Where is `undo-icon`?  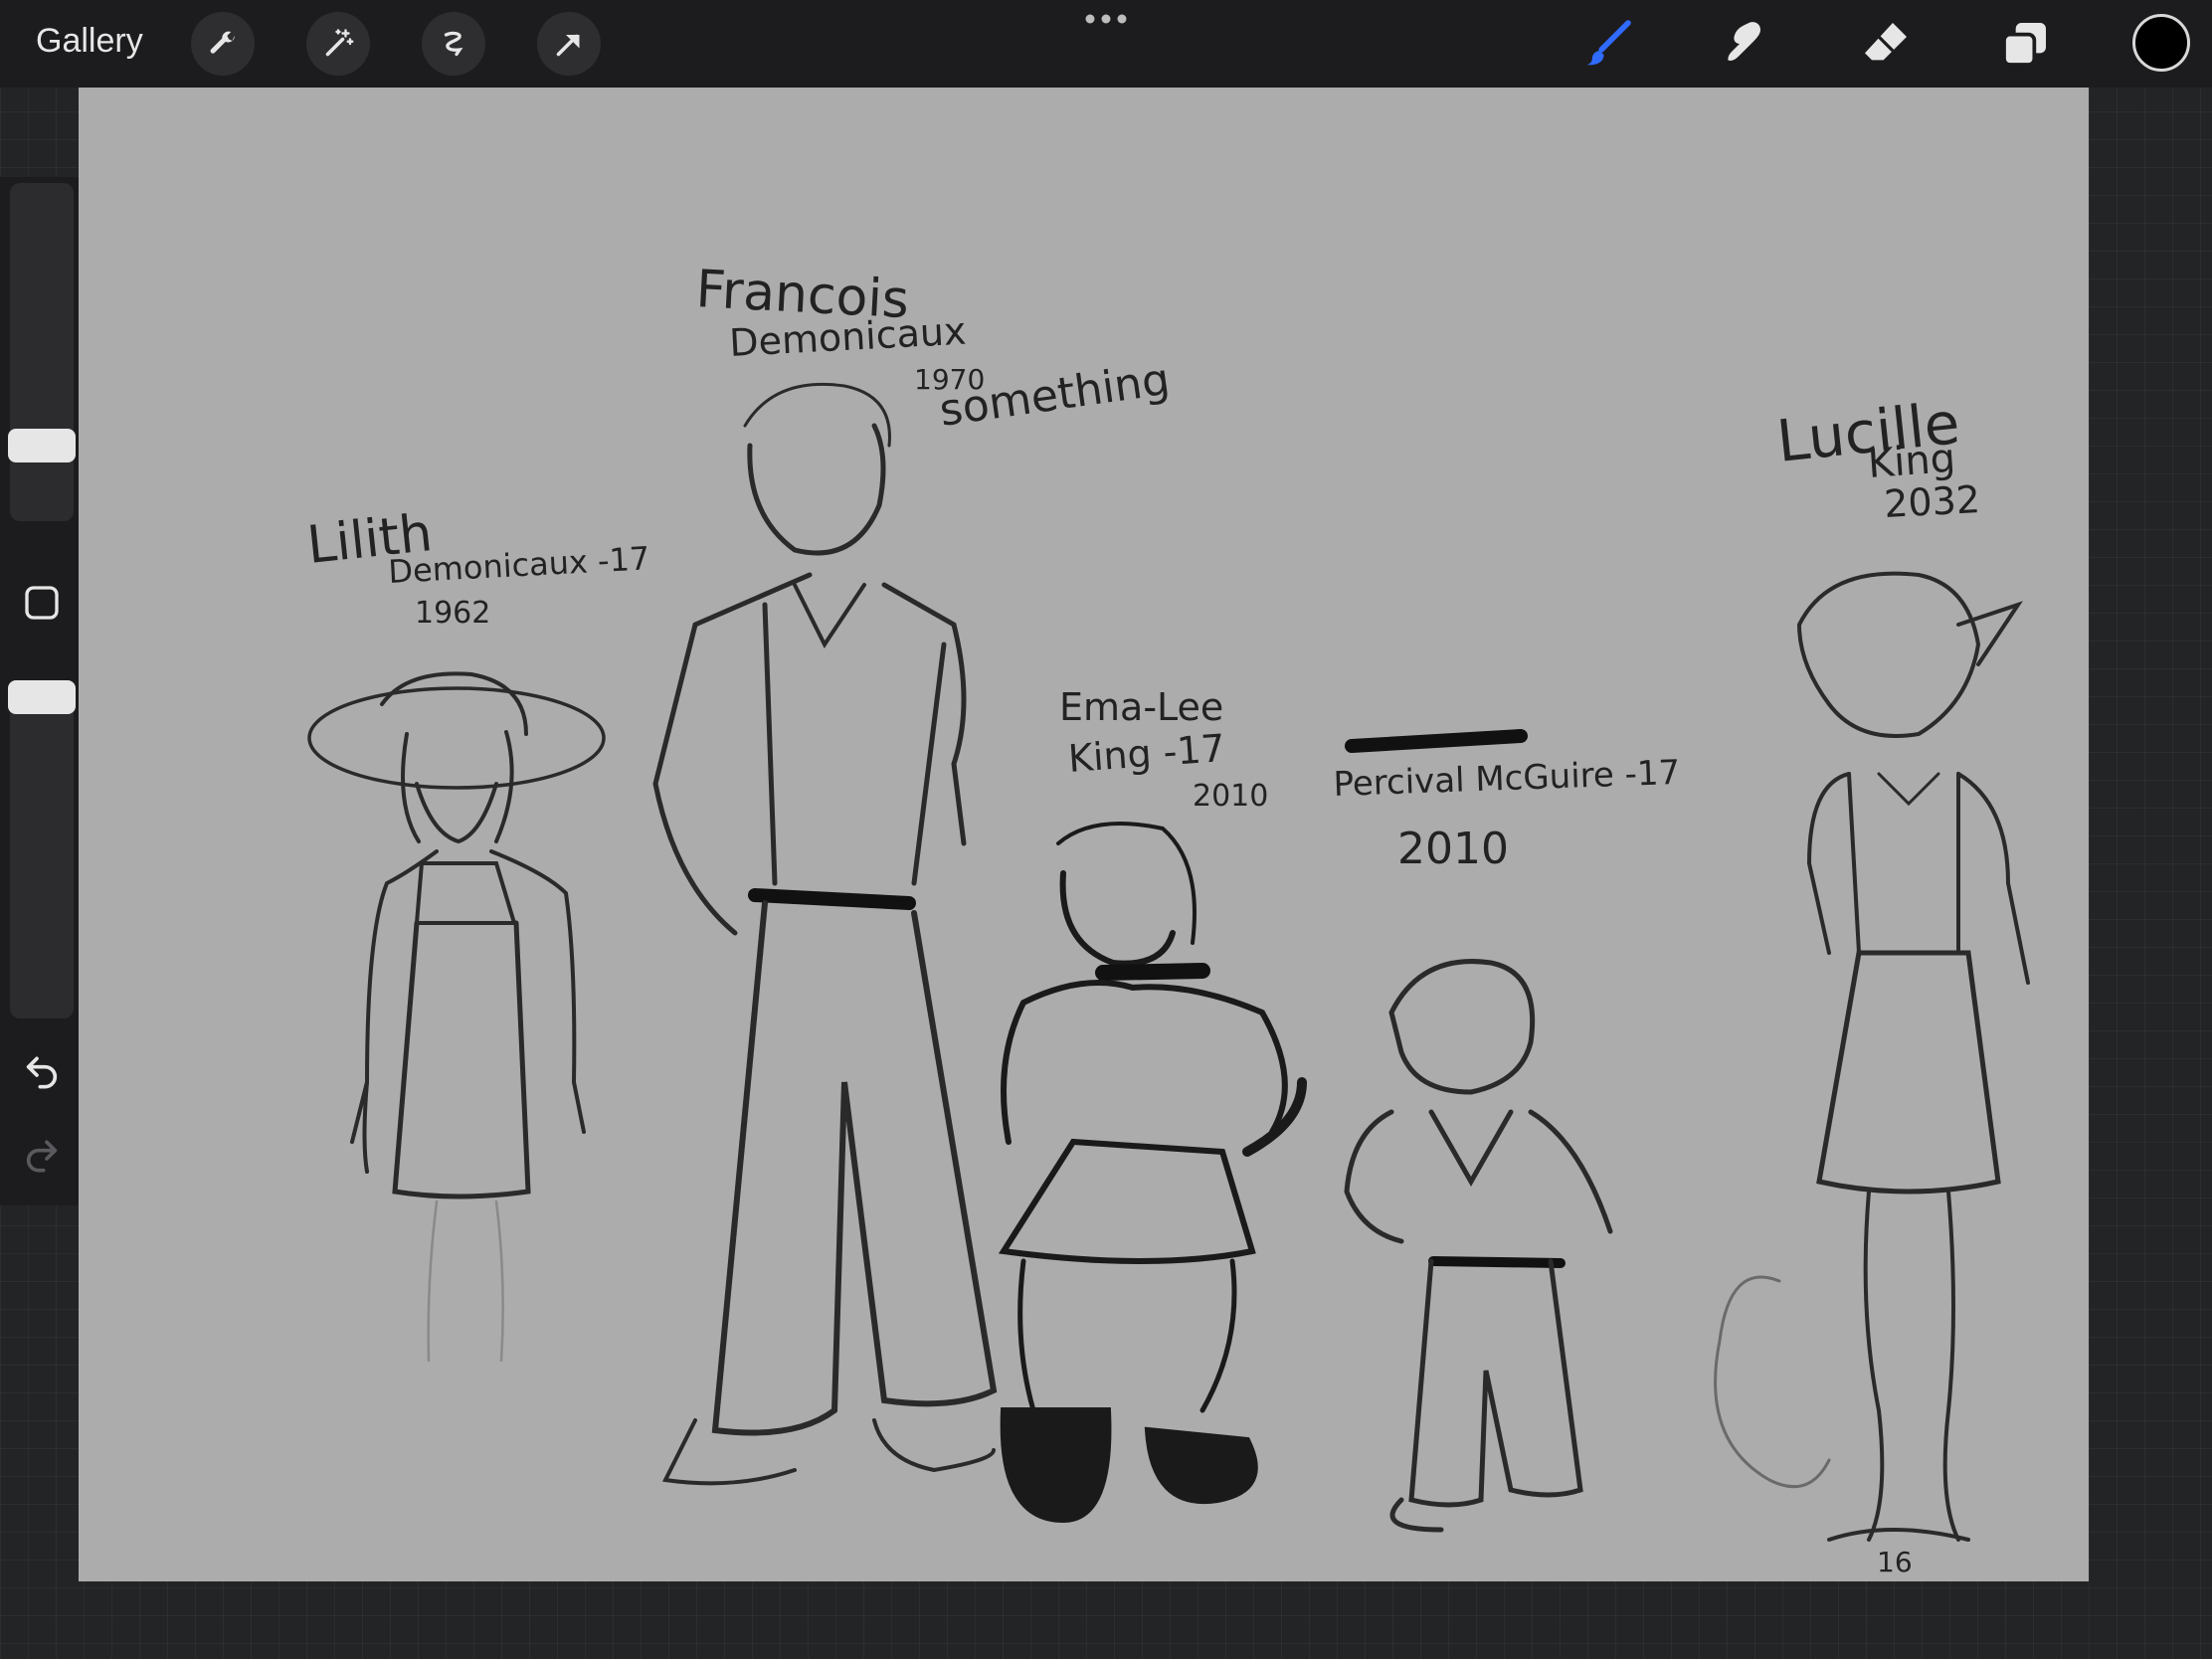
undo-icon is located at coordinates (42, 1070).